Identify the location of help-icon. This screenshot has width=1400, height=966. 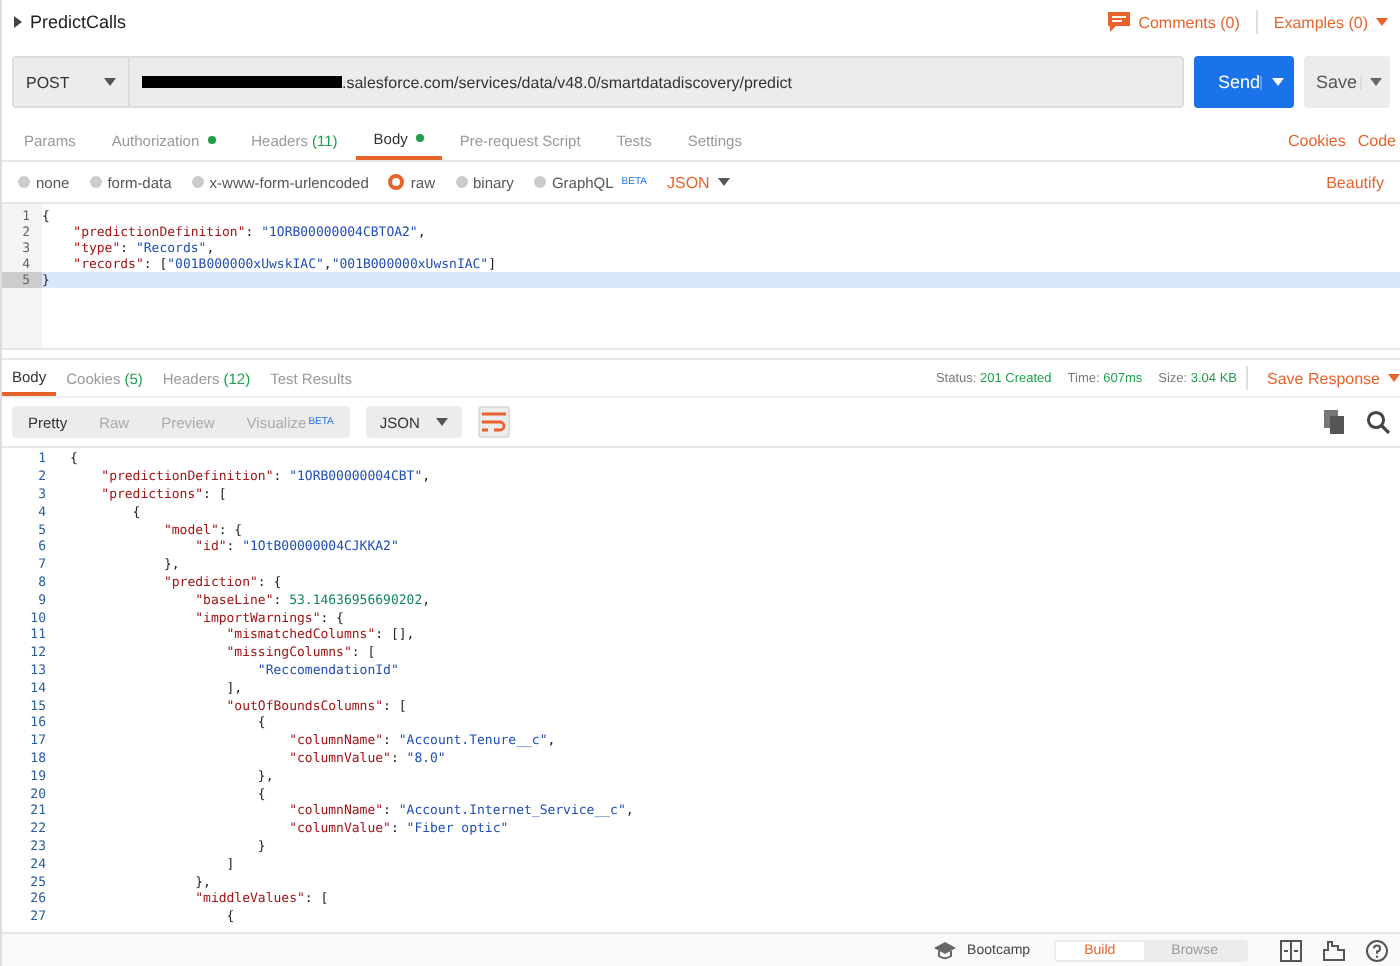
(1377, 950).